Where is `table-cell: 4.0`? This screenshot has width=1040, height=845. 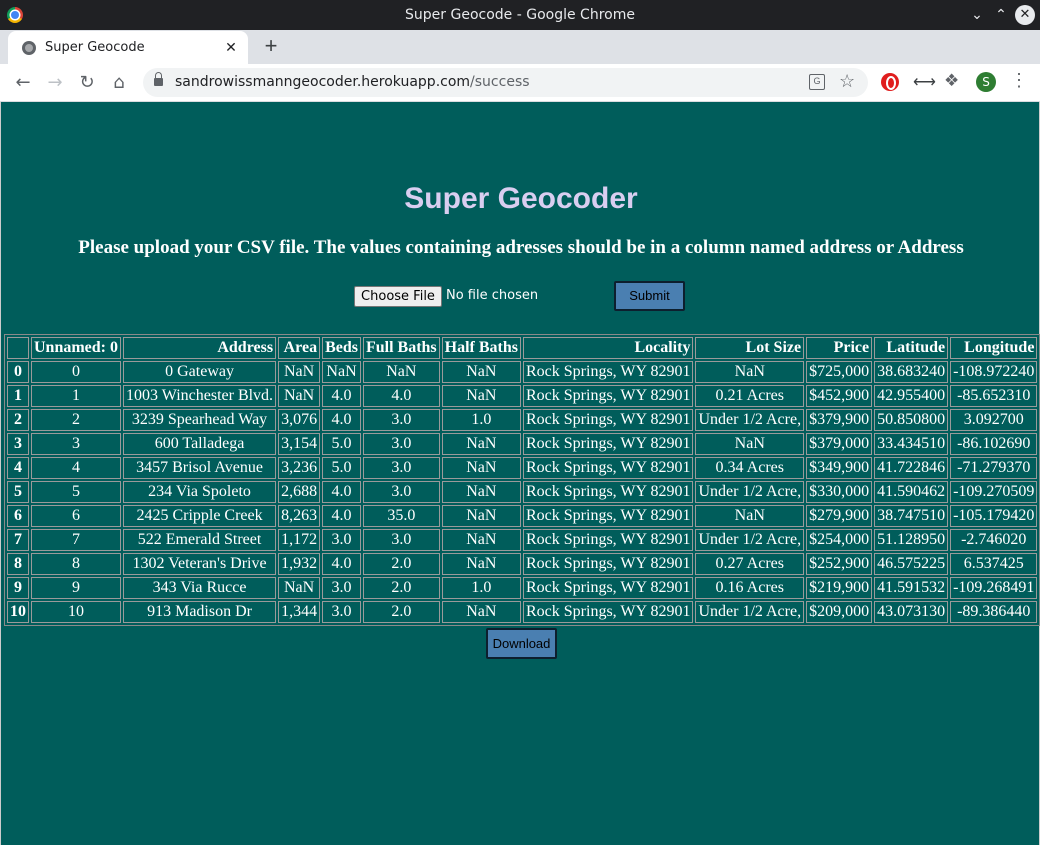
table-cell: 4.0 is located at coordinates (341, 492).